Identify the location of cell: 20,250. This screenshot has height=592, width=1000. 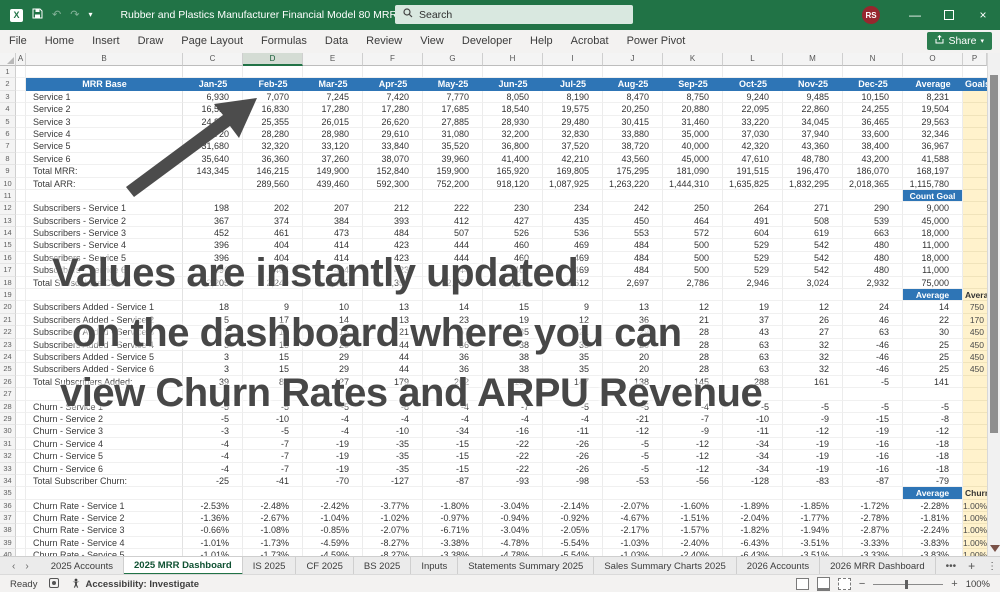
(633, 109).